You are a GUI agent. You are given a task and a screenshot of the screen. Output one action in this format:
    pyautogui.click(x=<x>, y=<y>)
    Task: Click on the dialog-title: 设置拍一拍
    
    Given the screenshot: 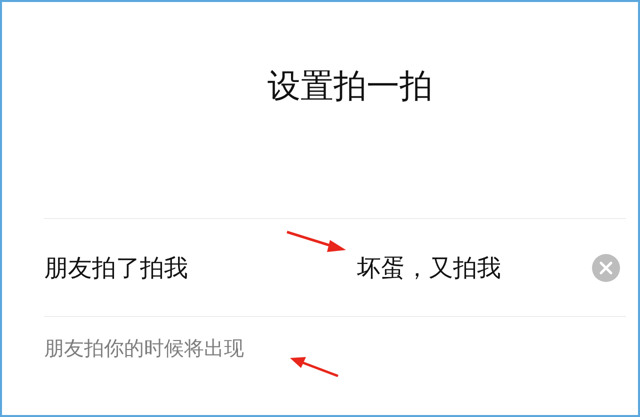 What is the action you would take?
    pyautogui.click(x=349, y=86)
    